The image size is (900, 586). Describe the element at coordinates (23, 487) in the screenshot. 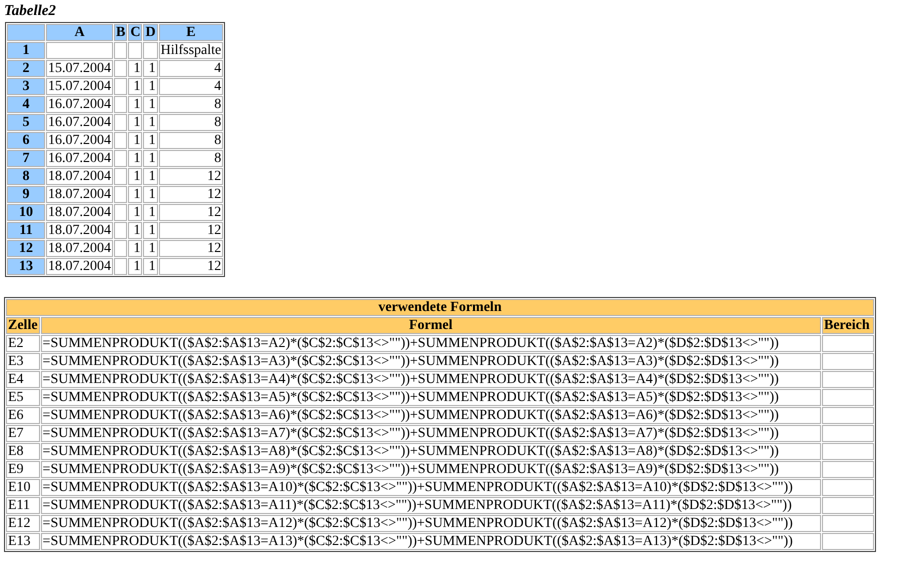

I see `cell-reference: E10` at that location.